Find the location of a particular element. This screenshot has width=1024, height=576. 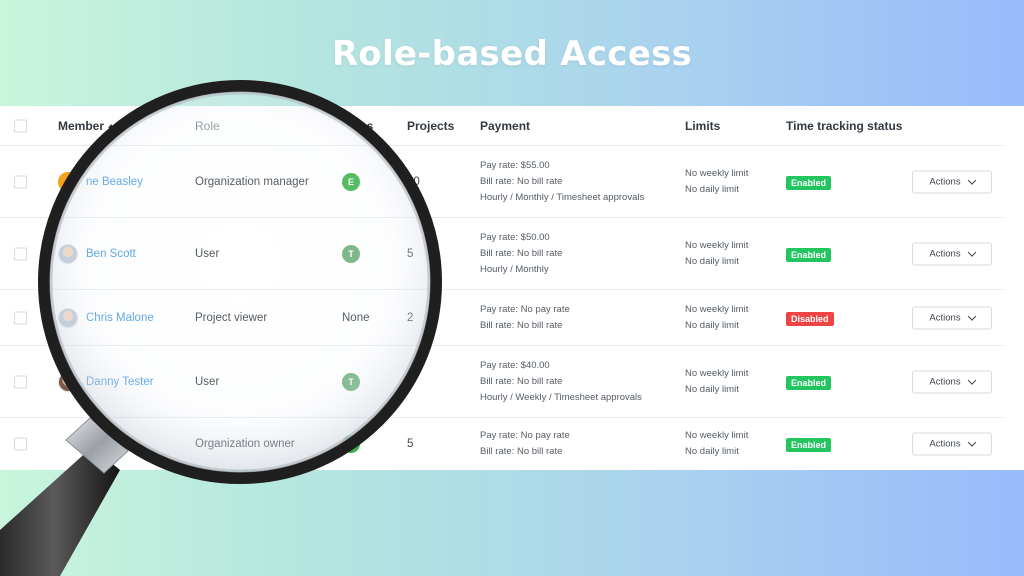

projects-count: 2 is located at coordinates (410, 317).